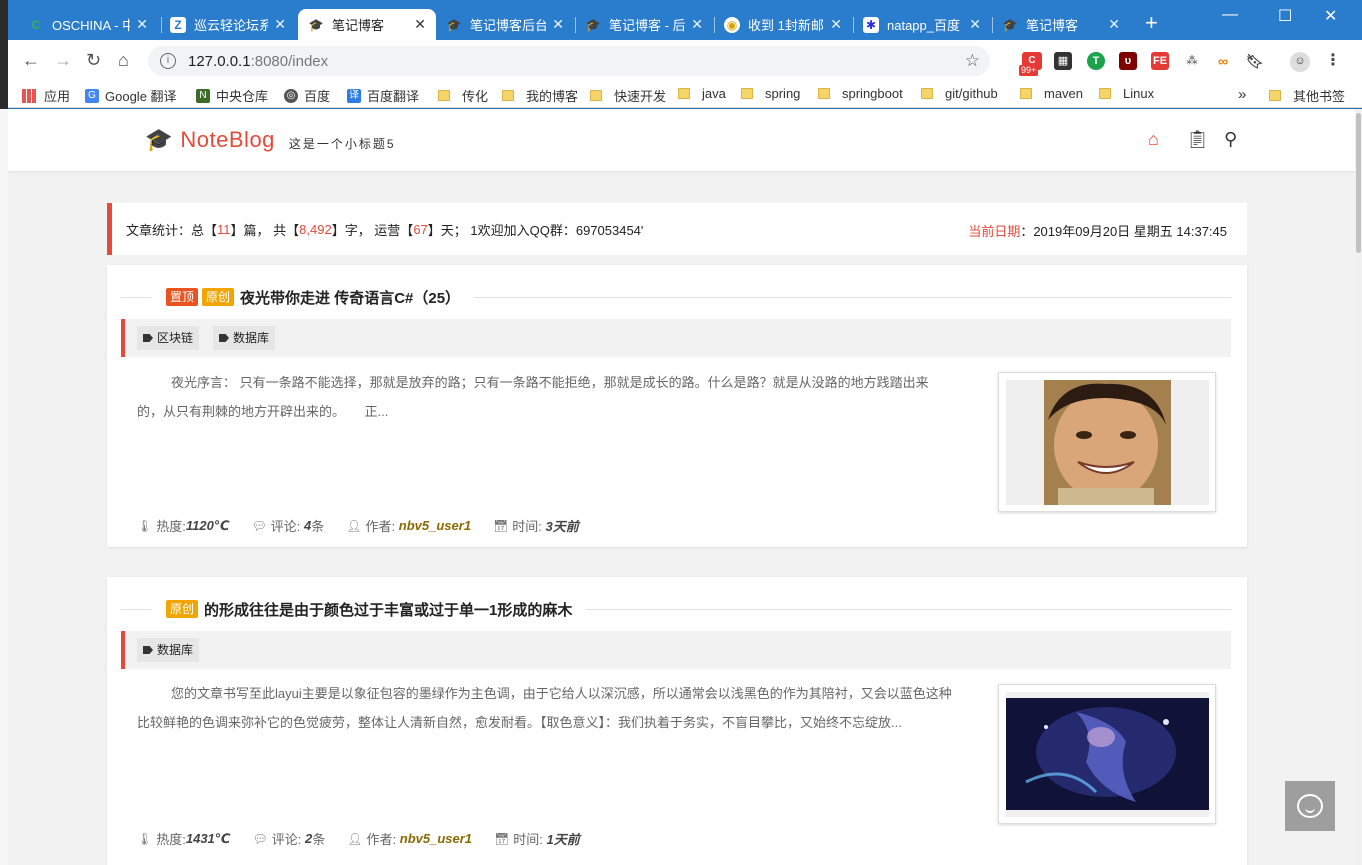  What do you see at coordinates (232, 95) in the screenshot?
I see `bookmark-central-repo: N 中央仓库` at bounding box center [232, 95].